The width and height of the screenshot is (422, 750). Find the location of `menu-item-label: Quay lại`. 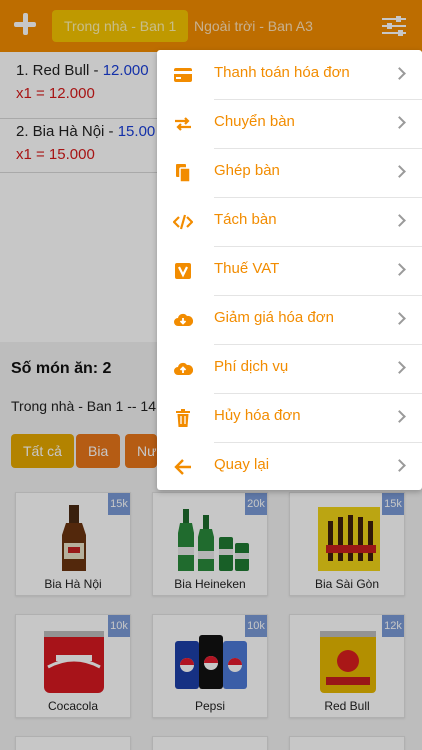

menu-item-label: Quay lại is located at coordinates (242, 464).